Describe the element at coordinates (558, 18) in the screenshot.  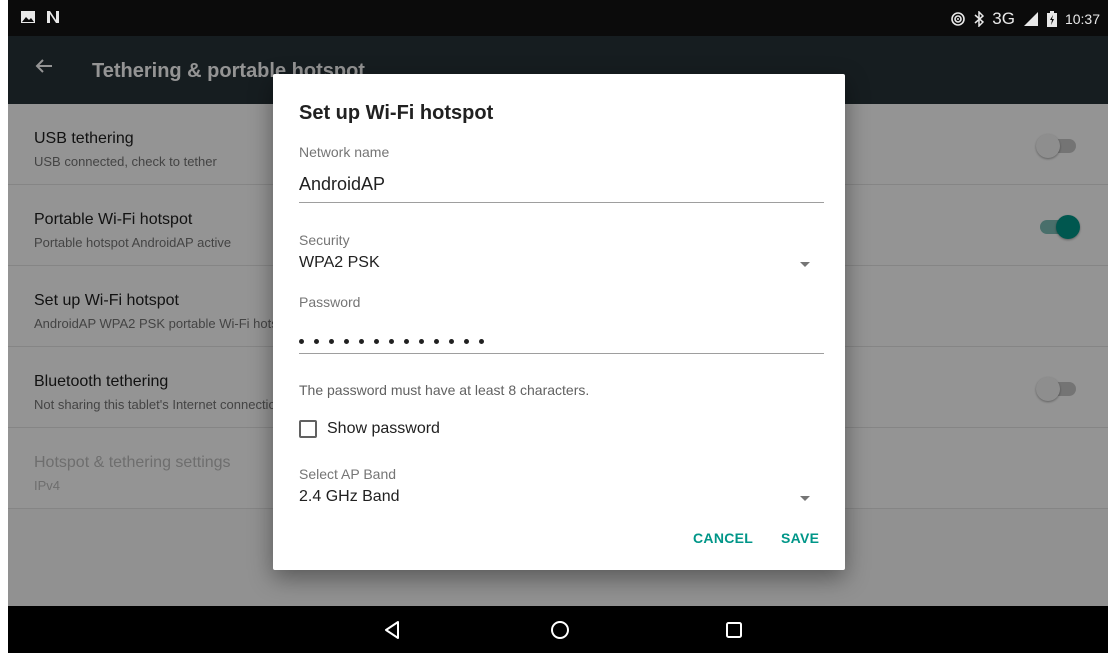
I see `status-bar: 3G 10:37` at that location.